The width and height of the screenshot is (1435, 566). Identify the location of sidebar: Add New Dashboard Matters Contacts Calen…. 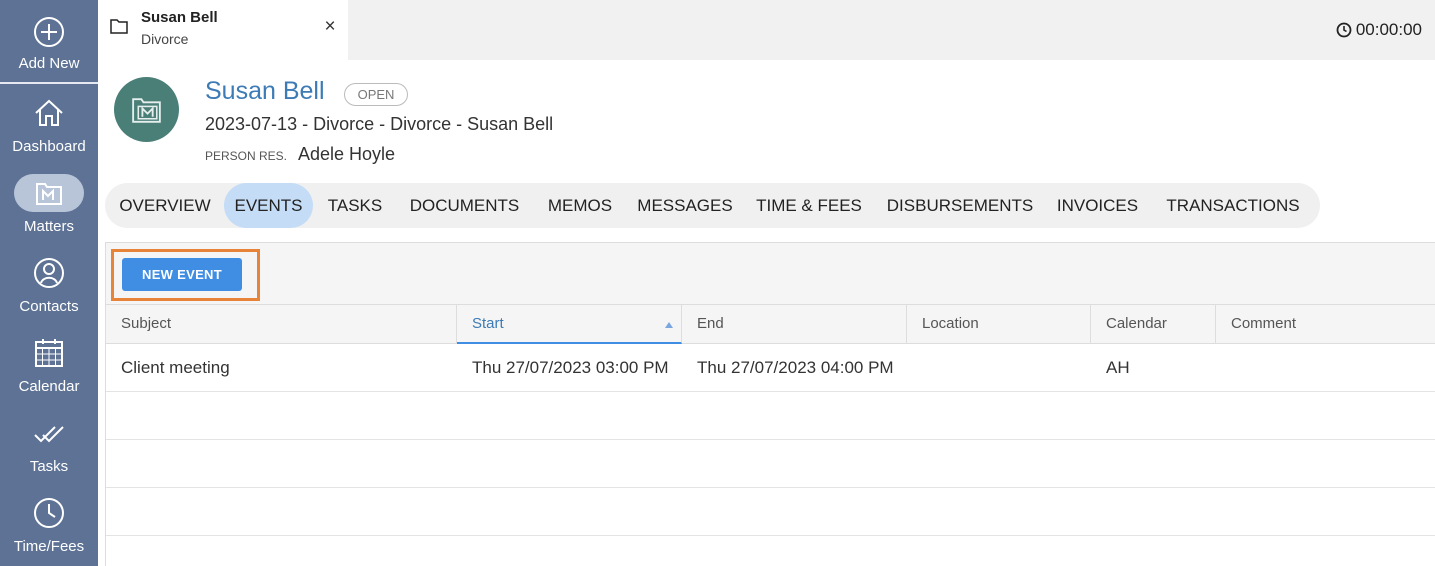
(49, 283).